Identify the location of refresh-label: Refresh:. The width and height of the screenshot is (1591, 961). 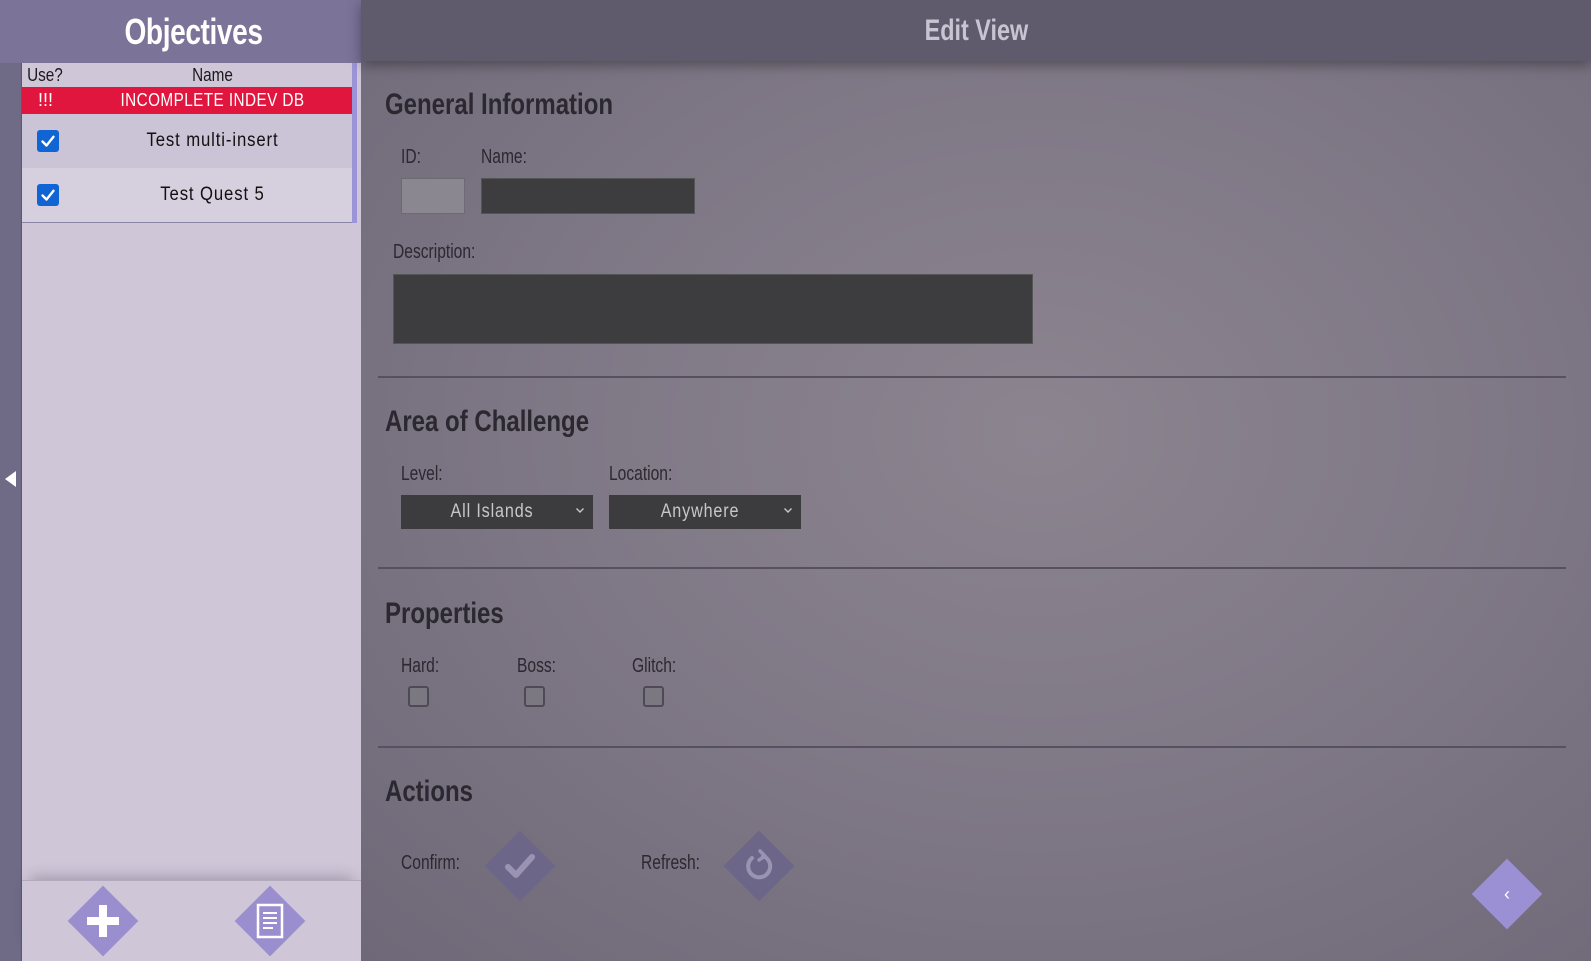
(670, 863).